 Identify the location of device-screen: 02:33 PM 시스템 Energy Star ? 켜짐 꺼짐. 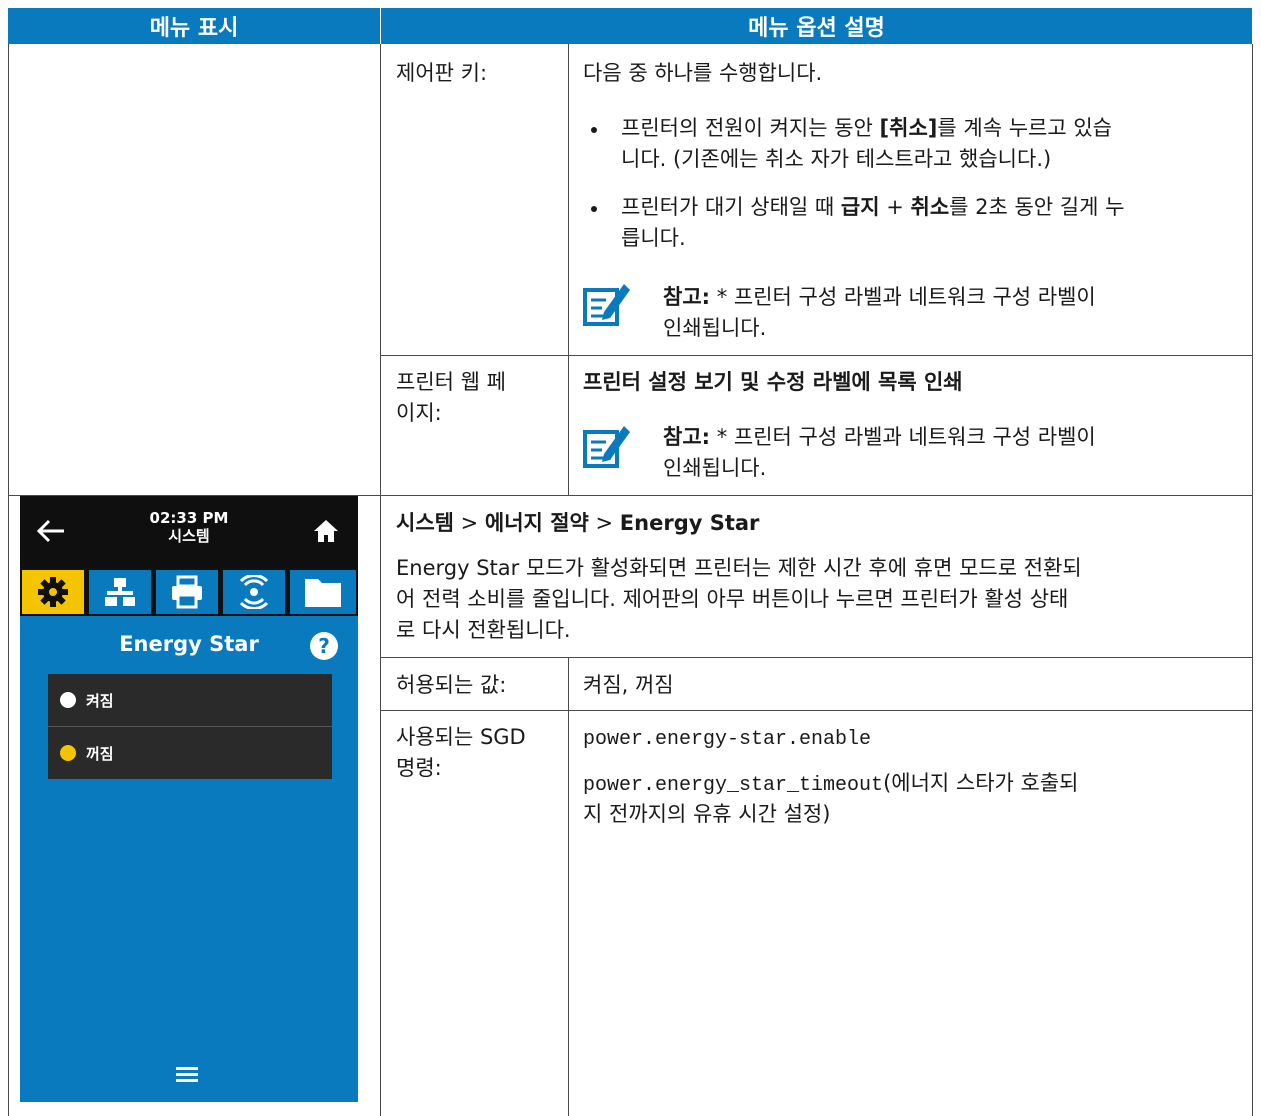
(189, 799).